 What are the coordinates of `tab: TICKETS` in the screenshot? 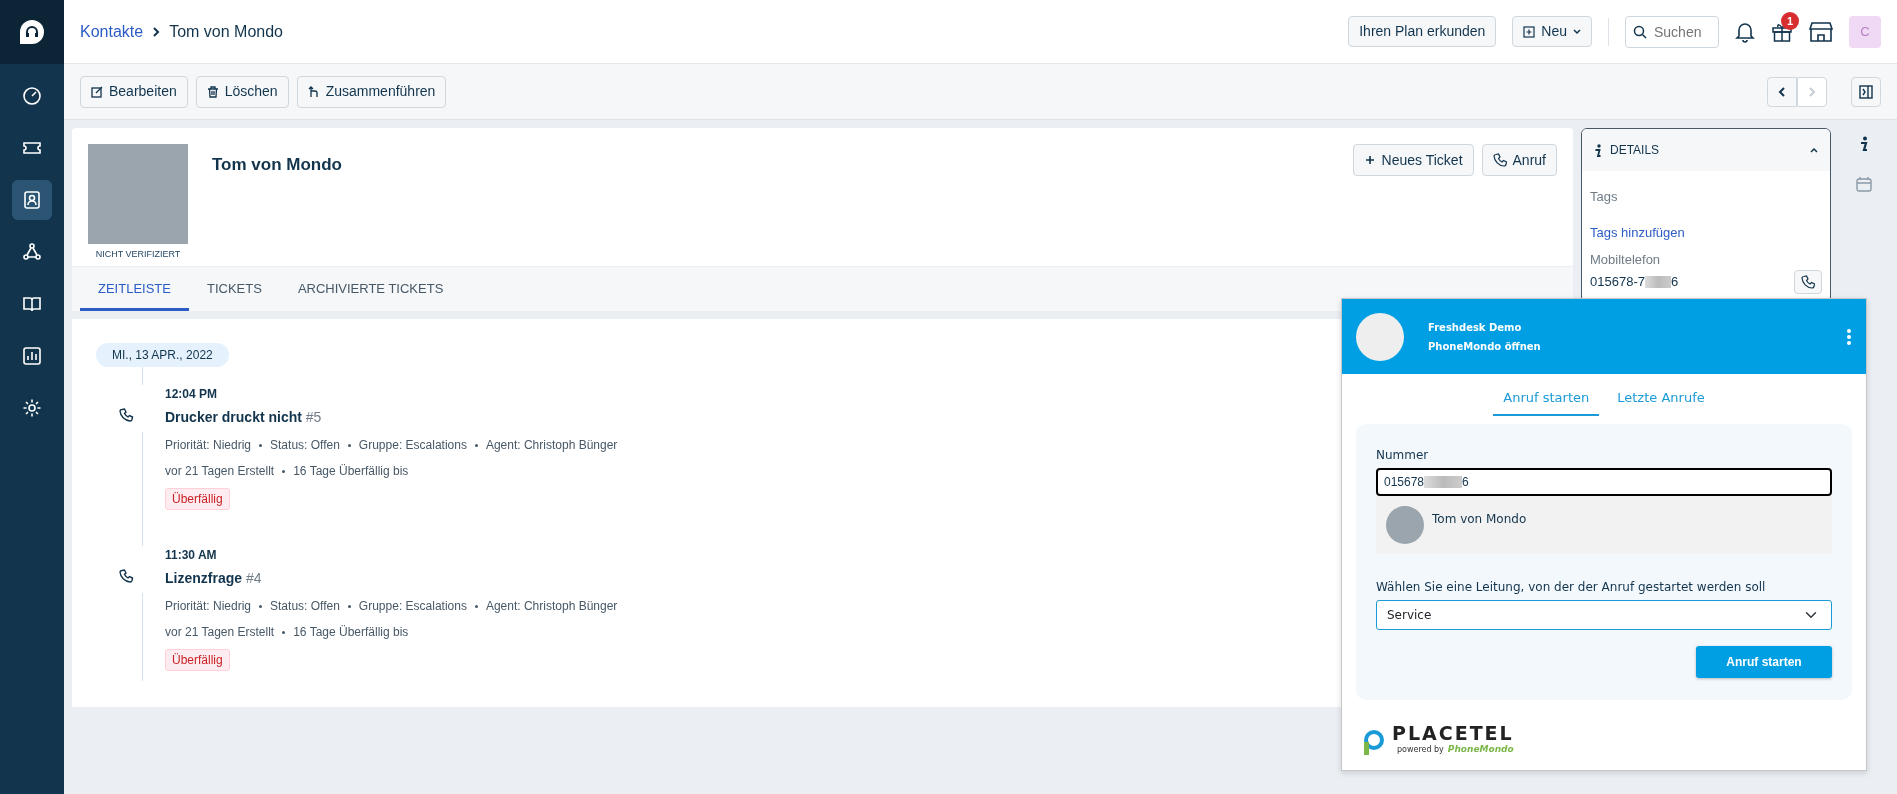 It's located at (234, 288).